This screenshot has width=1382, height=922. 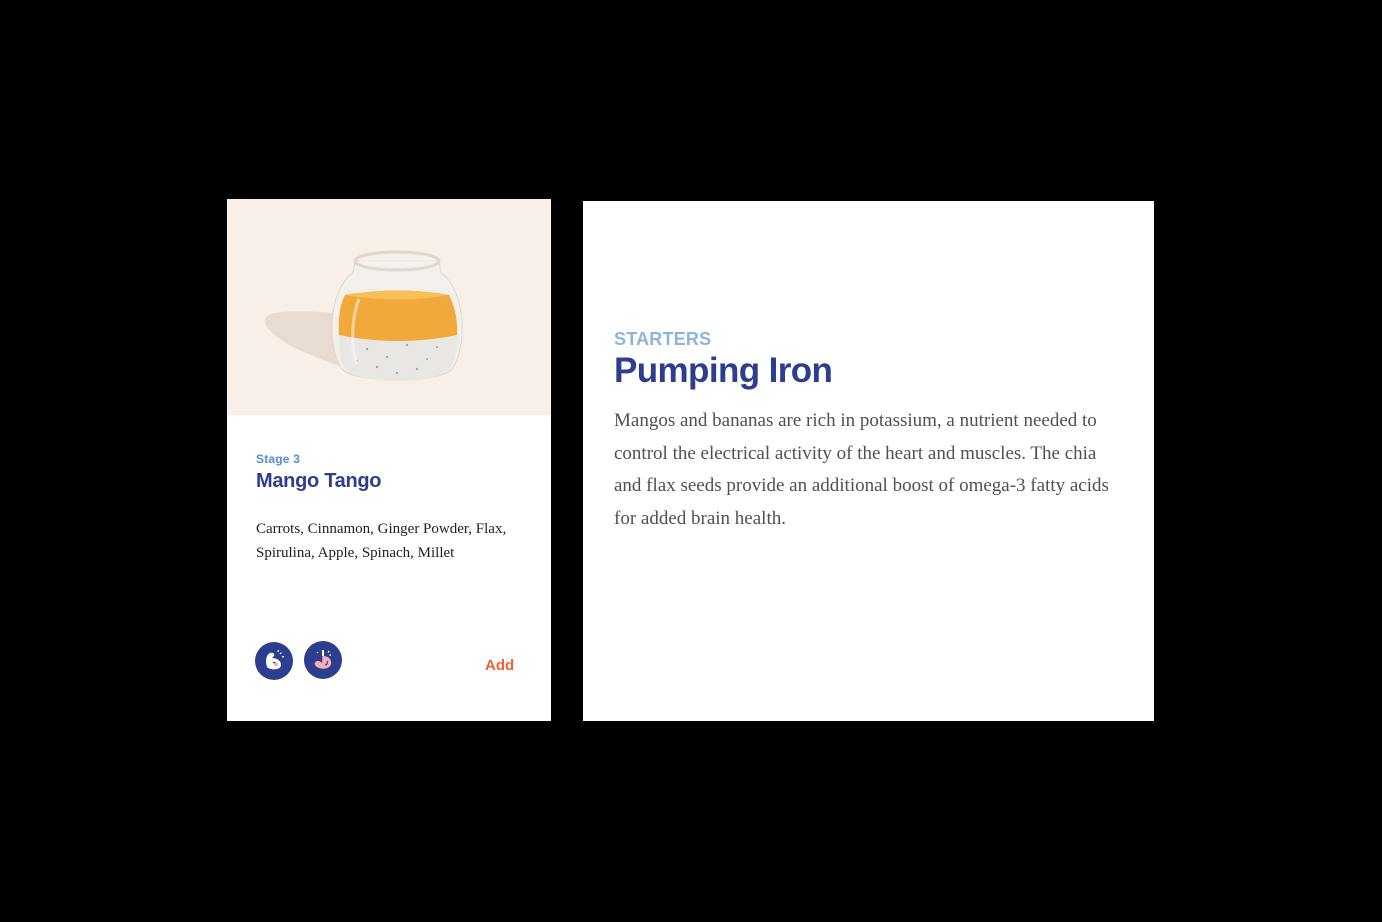 I want to click on belly-icon, so click(x=323, y=660).